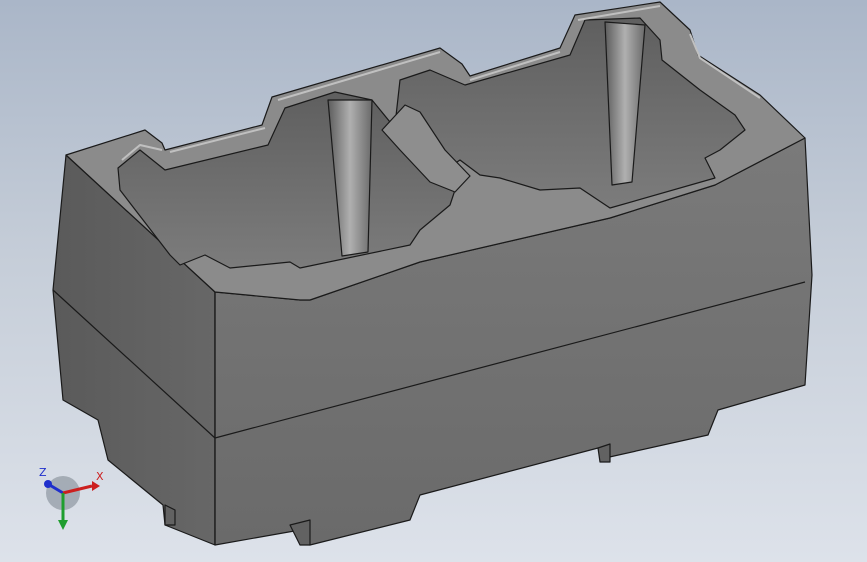 This screenshot has width=867, height=562. What do you see at coordinates (43, 472) in the screenshot?
I see `z-axis-label: Z` at bounding box center [43, 472].